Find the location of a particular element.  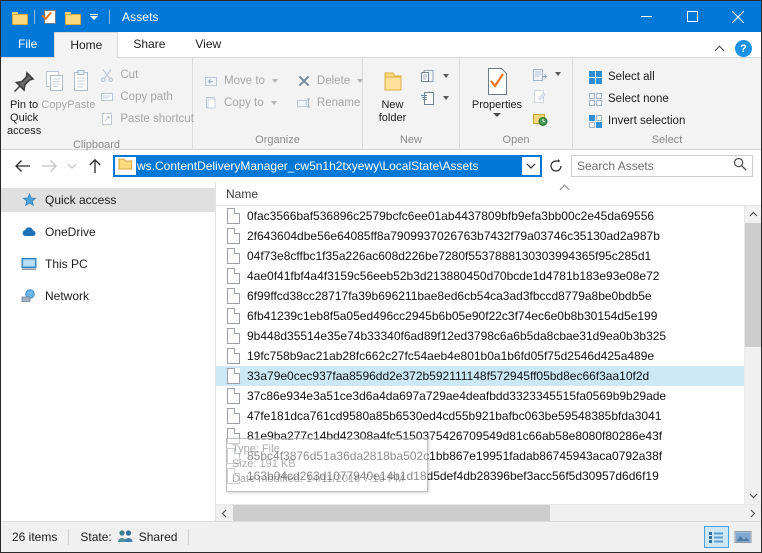

hscrollbar-track is located at coordinates (488, 512).